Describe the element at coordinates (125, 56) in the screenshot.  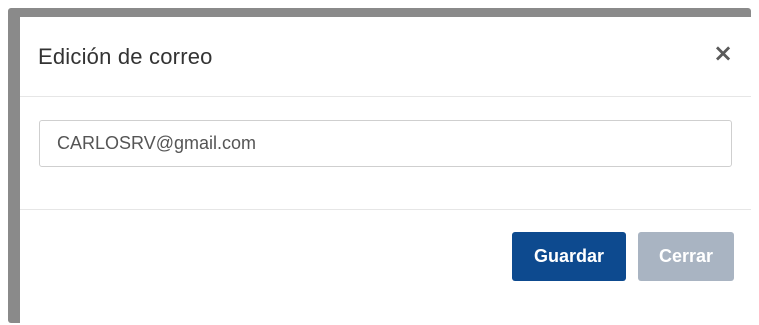
I see `dialog-title: Edición de correo` at that location.